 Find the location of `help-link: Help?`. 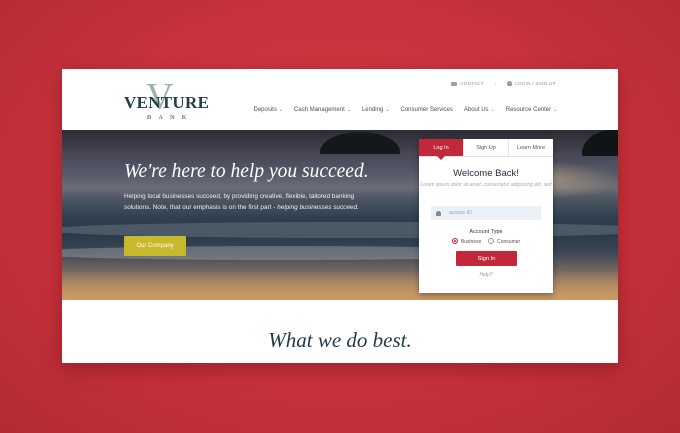

help-link: Help? is located at coordinates (486, 275).